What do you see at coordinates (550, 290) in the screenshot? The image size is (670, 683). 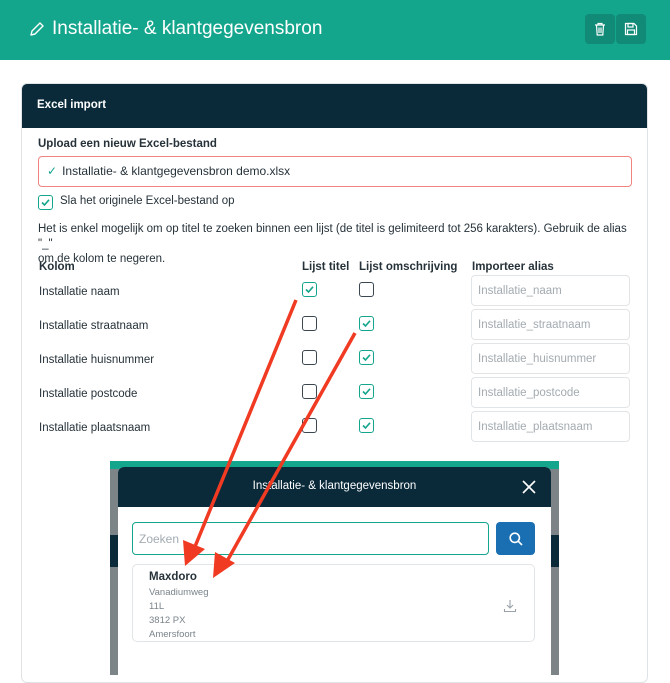 I see `import-alias-input: Installatie_naam` at bounding box center [550, 290].